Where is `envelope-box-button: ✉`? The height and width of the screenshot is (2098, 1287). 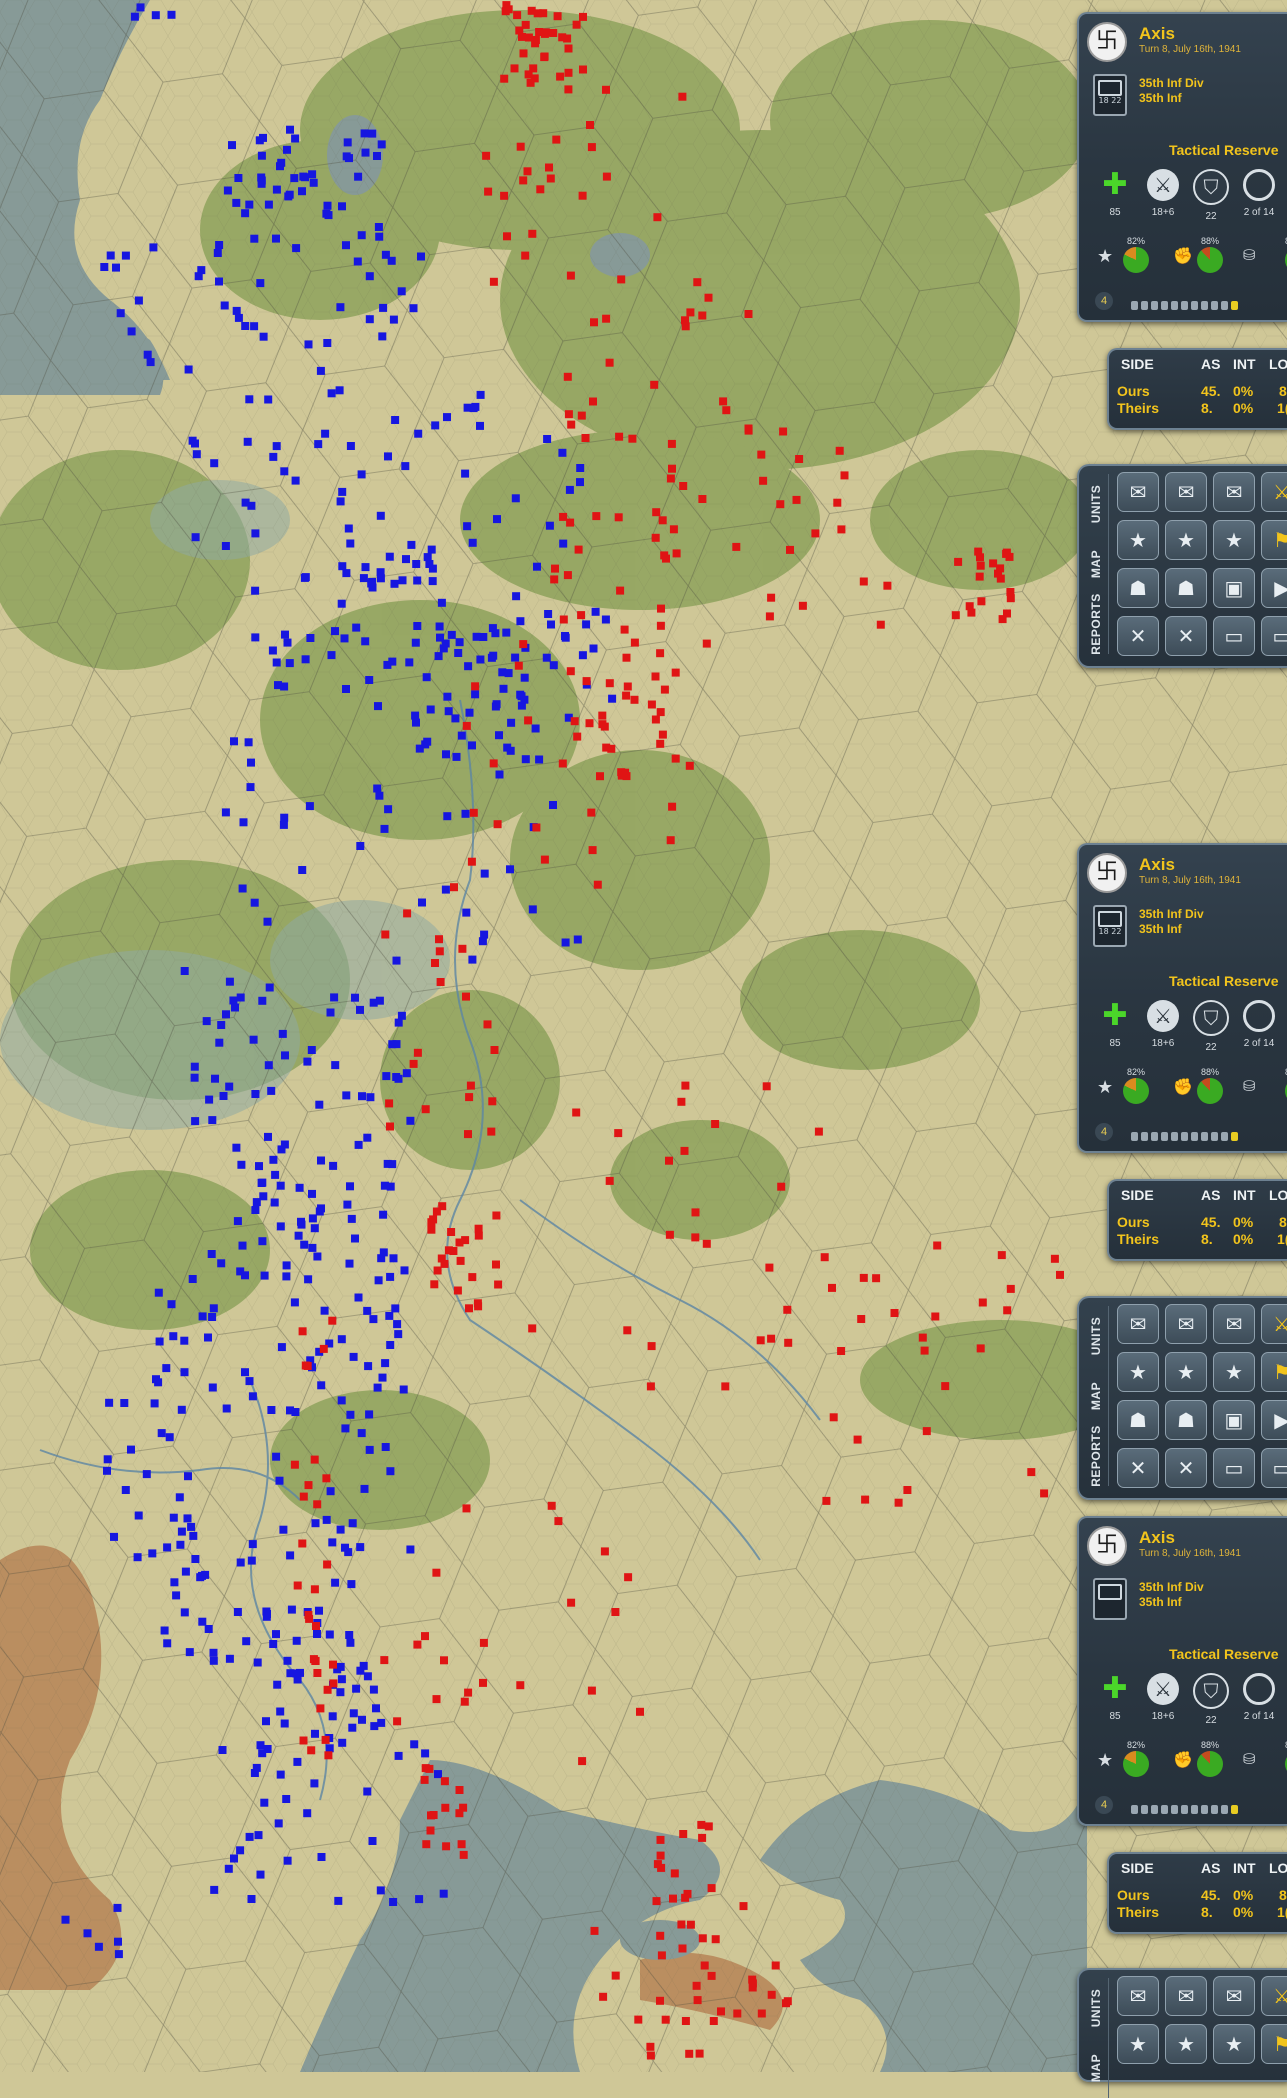 envelope-box-button: ✉ is located at coordinates (1234, 1996).